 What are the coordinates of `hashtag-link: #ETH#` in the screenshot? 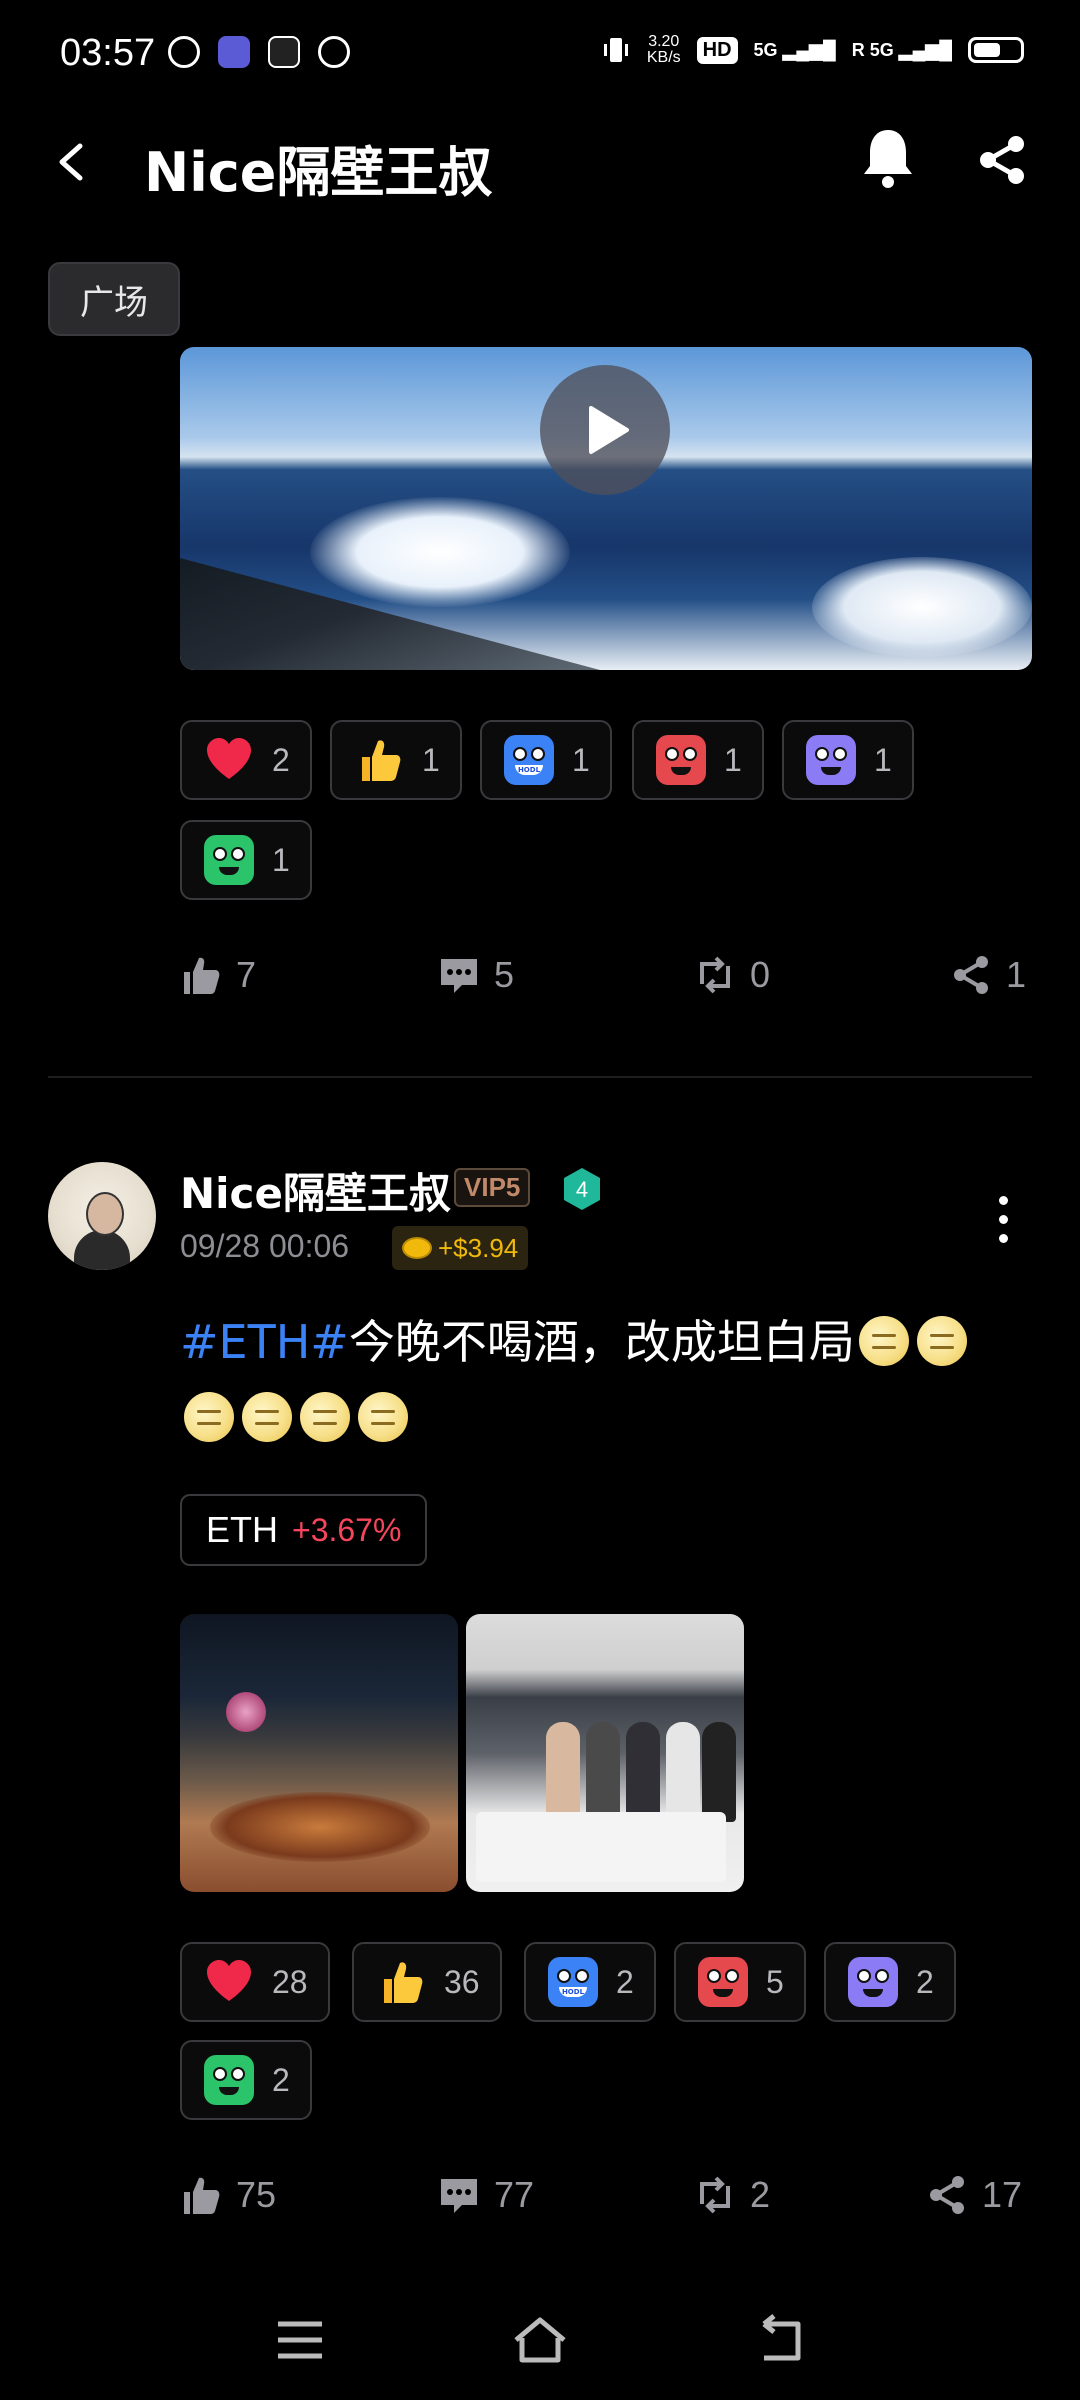 It's located at (264, 1342).